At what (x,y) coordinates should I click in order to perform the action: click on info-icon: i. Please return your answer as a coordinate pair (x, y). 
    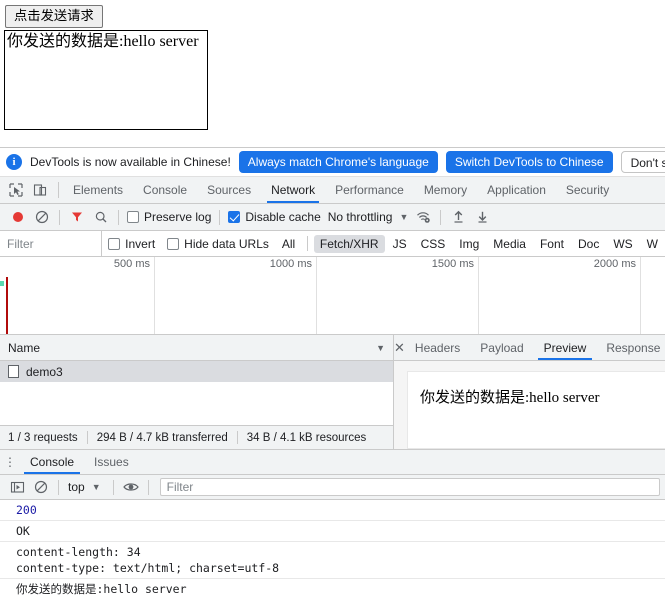
    Looking at the image, I should click on (14, 162).